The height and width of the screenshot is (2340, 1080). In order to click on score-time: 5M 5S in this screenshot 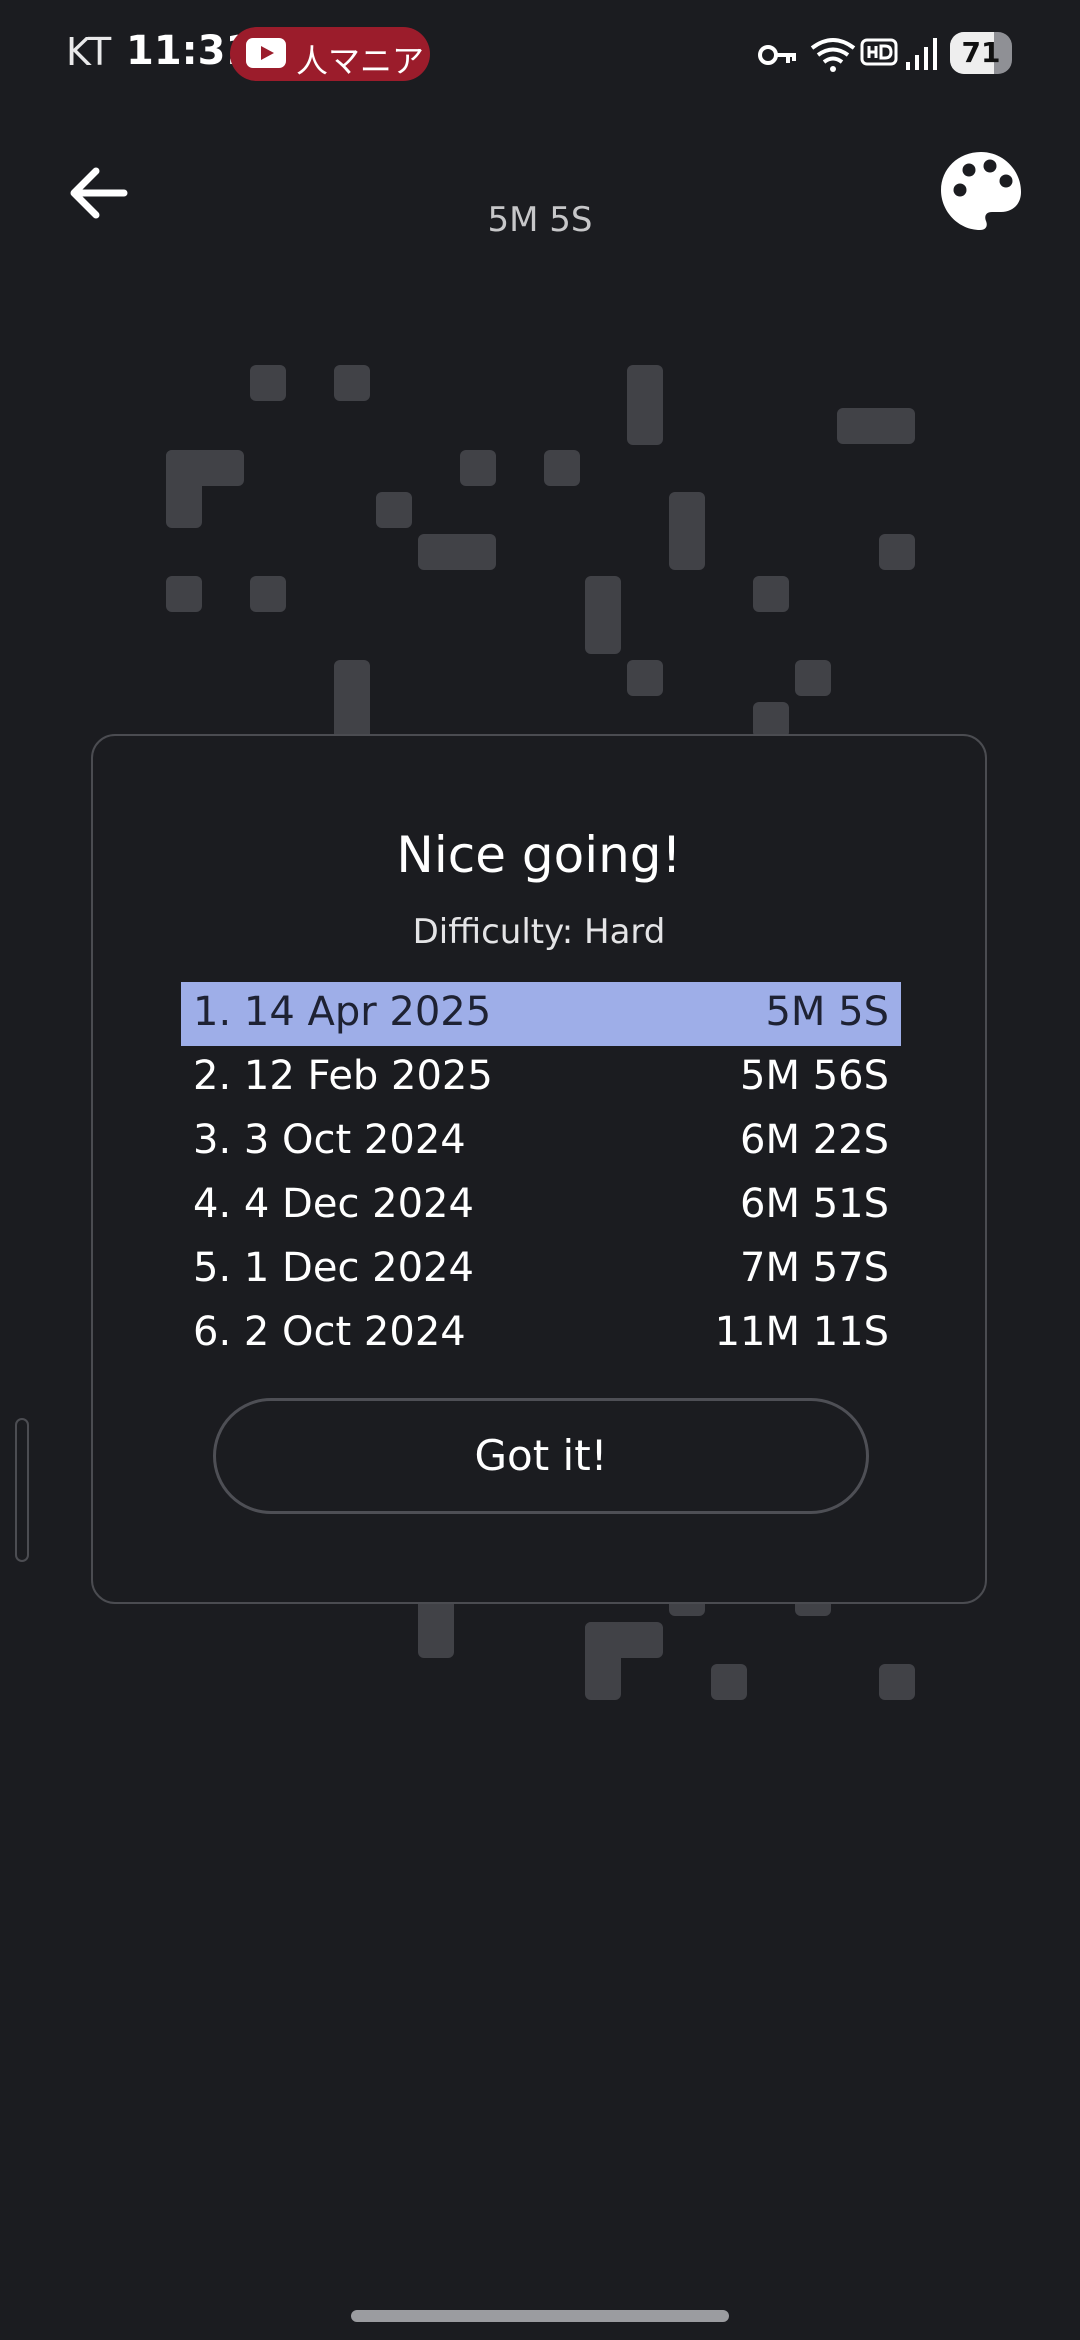, I will do `click(827, 1012)`.